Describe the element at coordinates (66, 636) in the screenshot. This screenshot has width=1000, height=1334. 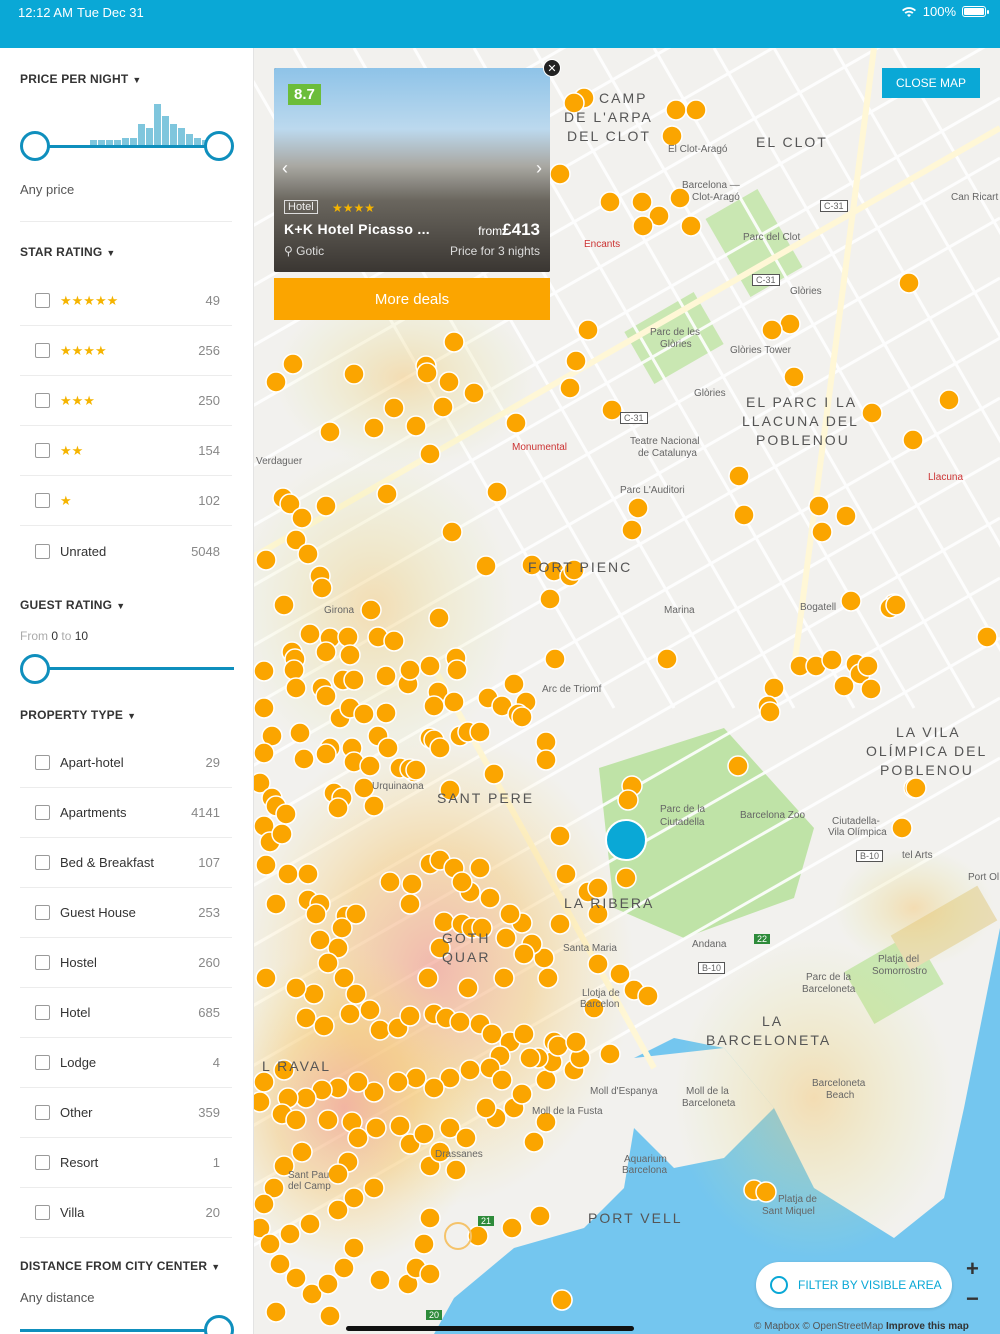
I see `to-label: to` at that location.